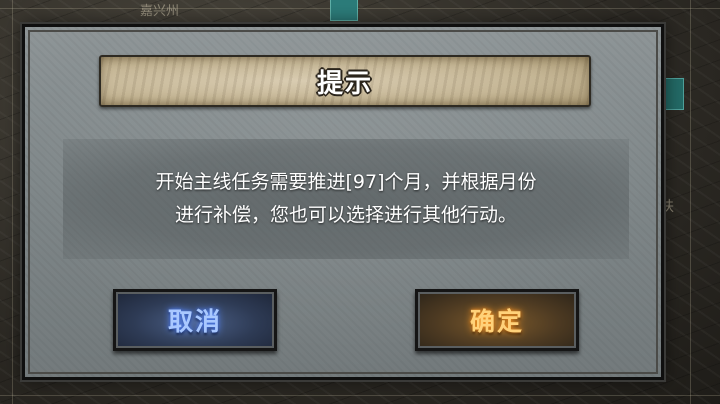 The image size is (720, 404). Describe the element at coordinates (345, 215) in the screenshot. I see `dialog-message-line: 进行补偿，您也可以选择进行其他行动。` at that location.